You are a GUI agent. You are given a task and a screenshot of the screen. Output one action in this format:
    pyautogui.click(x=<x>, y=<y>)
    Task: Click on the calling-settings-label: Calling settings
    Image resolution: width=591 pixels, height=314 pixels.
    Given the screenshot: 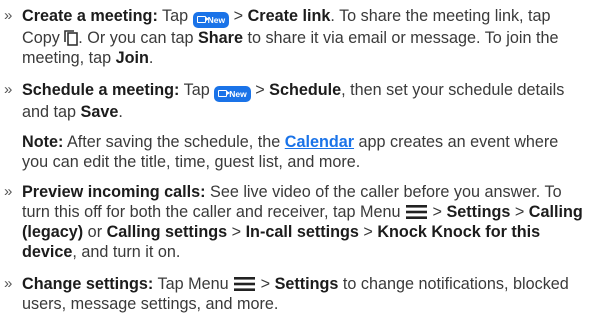 What is the action you would take?
    pyautogui.click(x=167, y=232)
    